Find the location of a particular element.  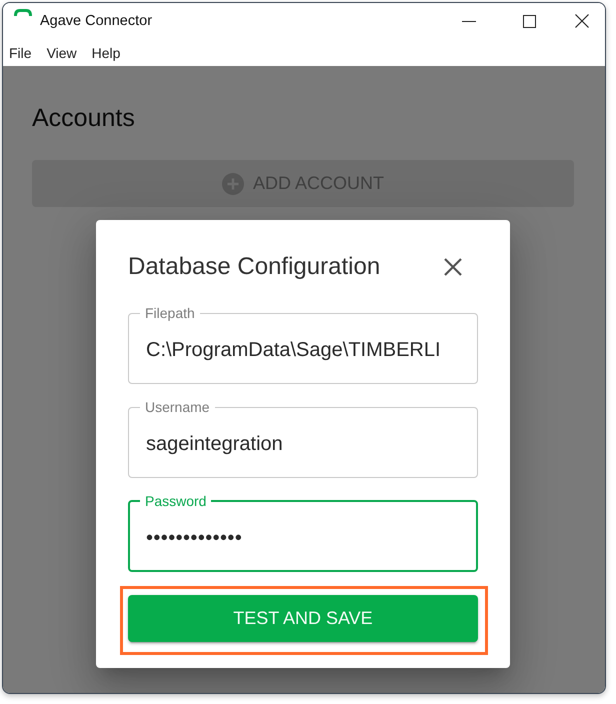

field-value: sageintegration is located at coordinates (214, 444).